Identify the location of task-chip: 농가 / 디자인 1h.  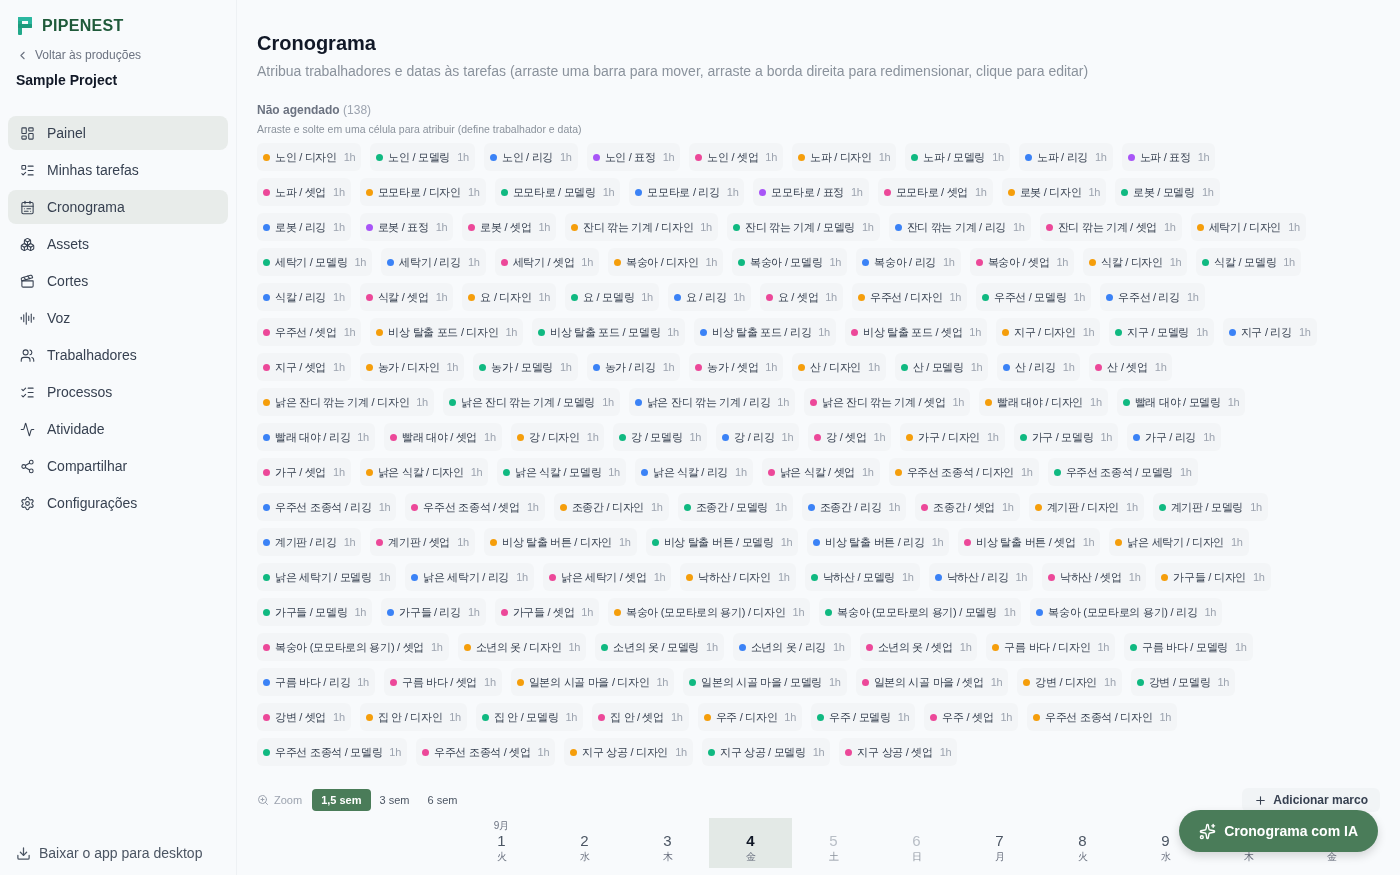
(412, 367).